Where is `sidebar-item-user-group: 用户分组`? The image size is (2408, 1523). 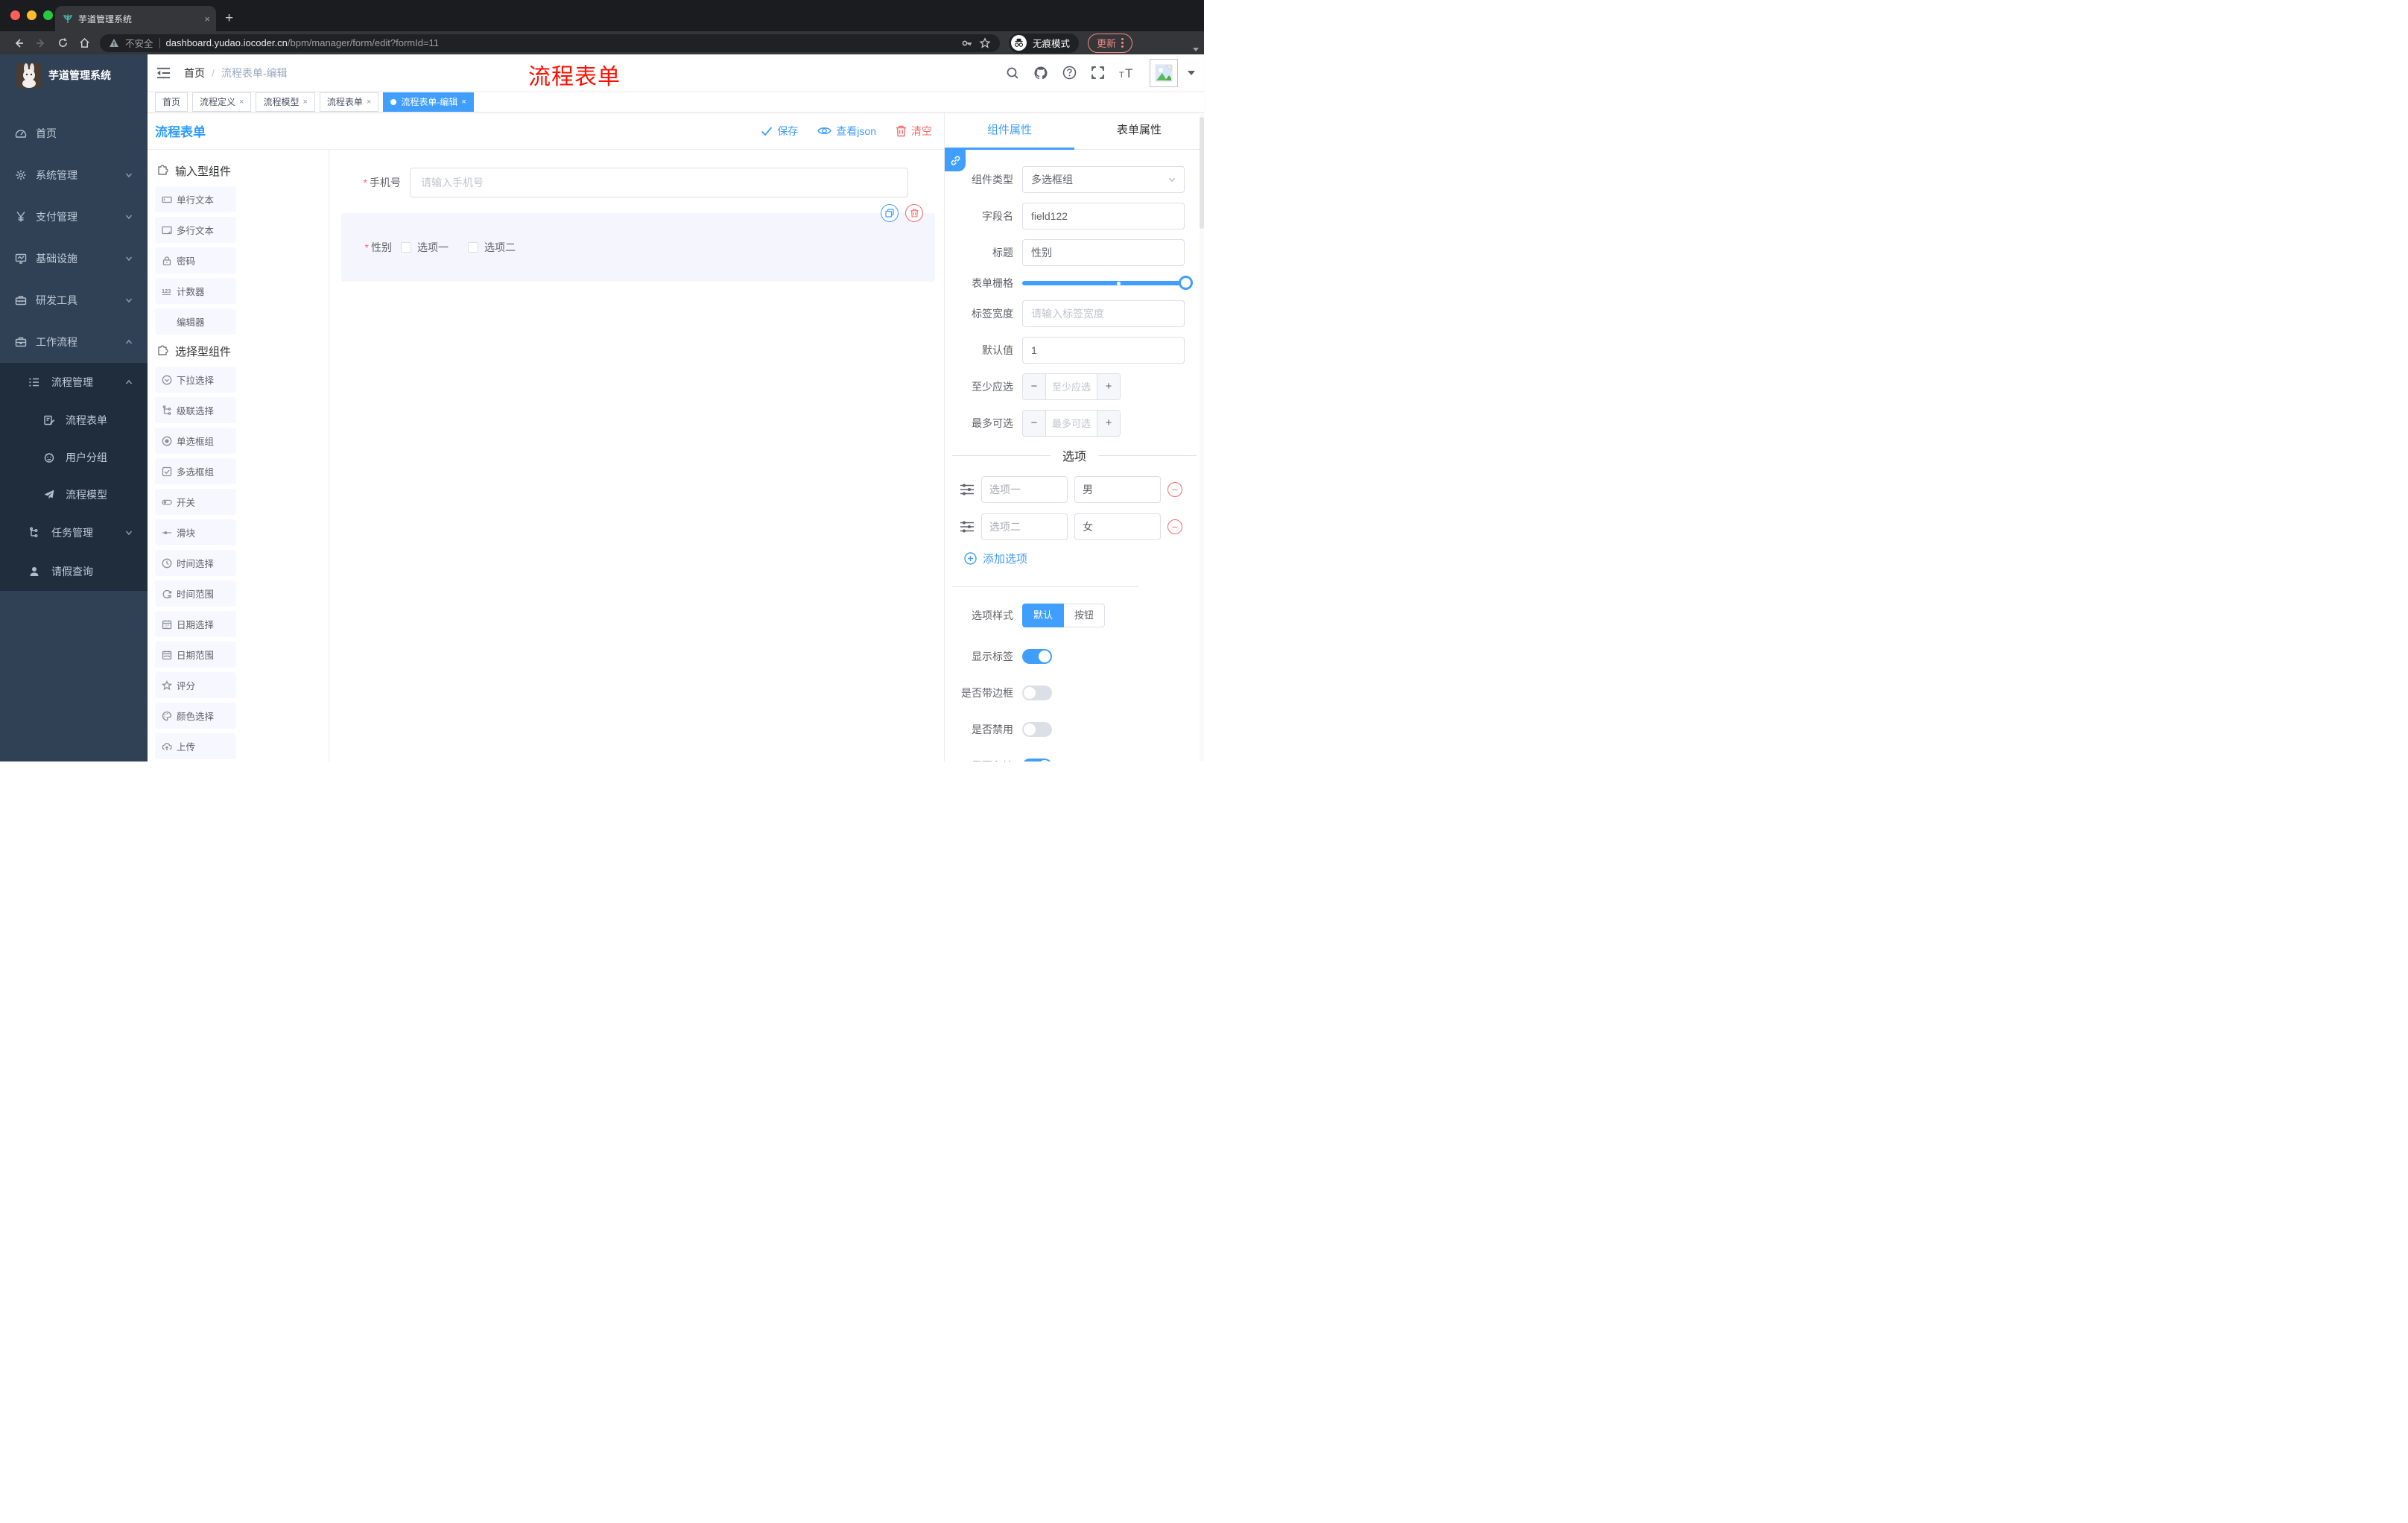 sidebar-item-user-group: 用户分组 is located at coordinates (74, 458).